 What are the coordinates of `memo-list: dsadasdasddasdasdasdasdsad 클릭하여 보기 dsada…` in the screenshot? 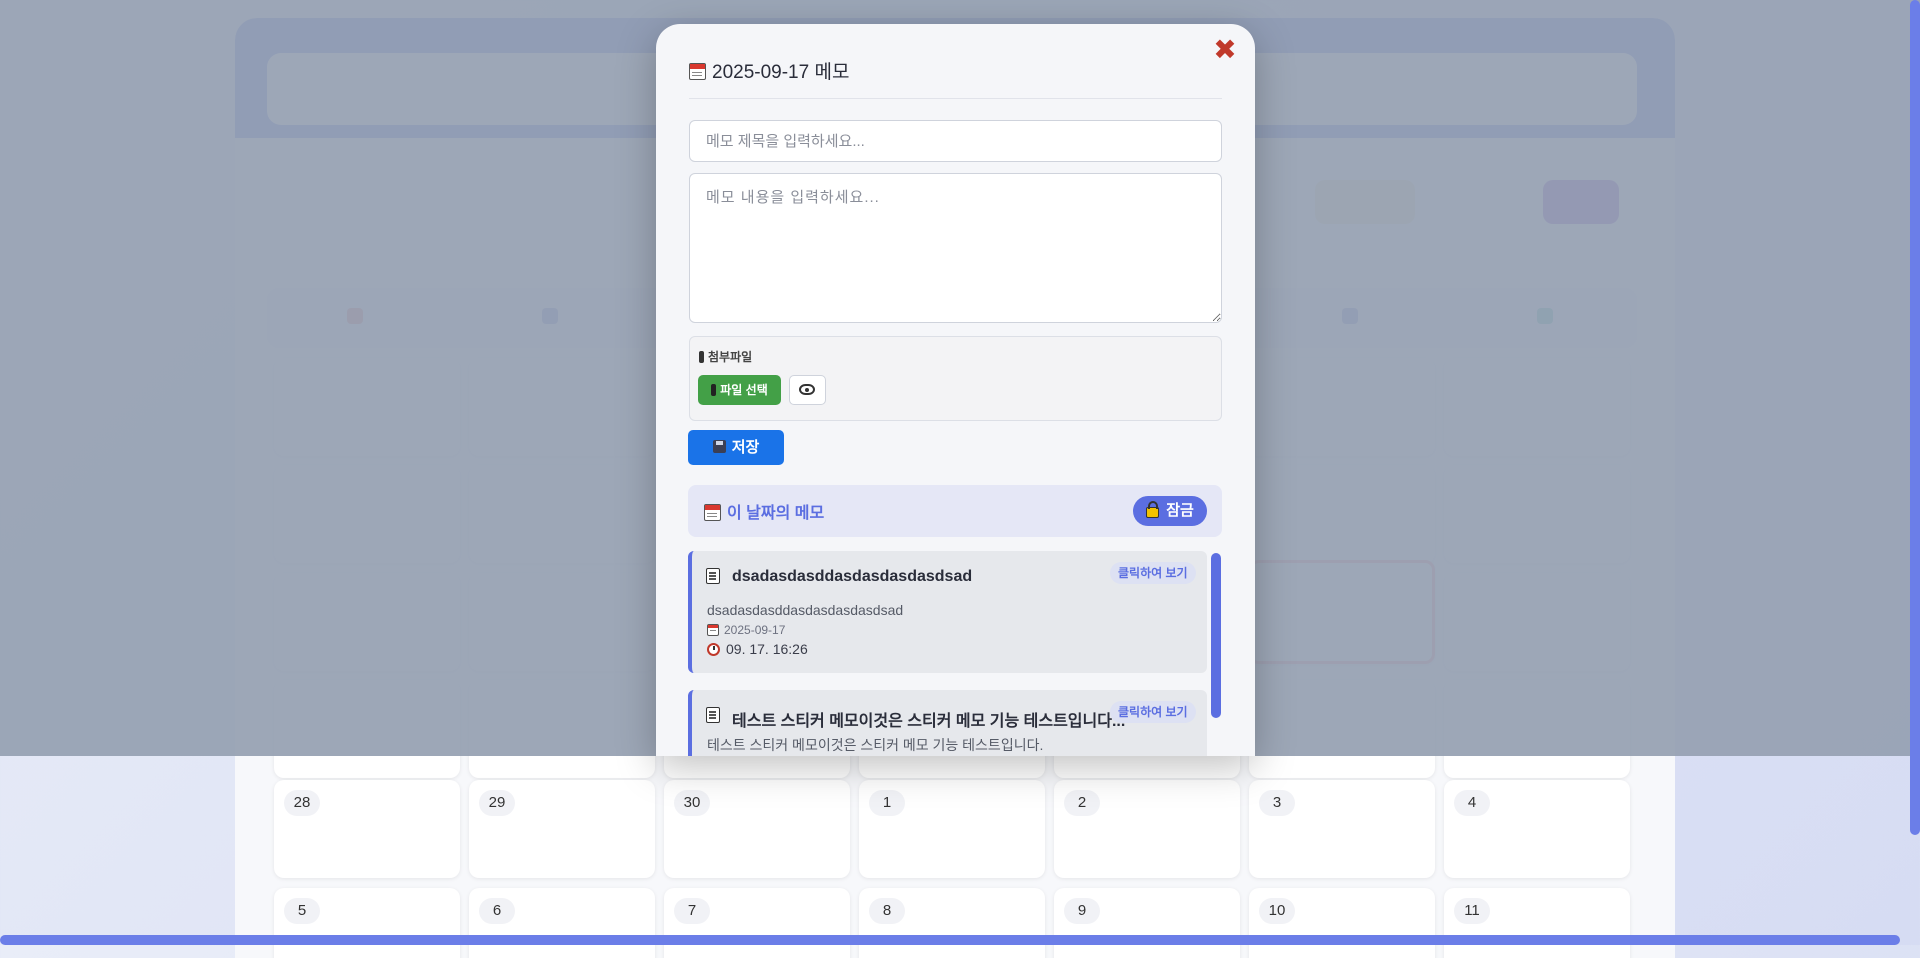 It's located at (955, 653).